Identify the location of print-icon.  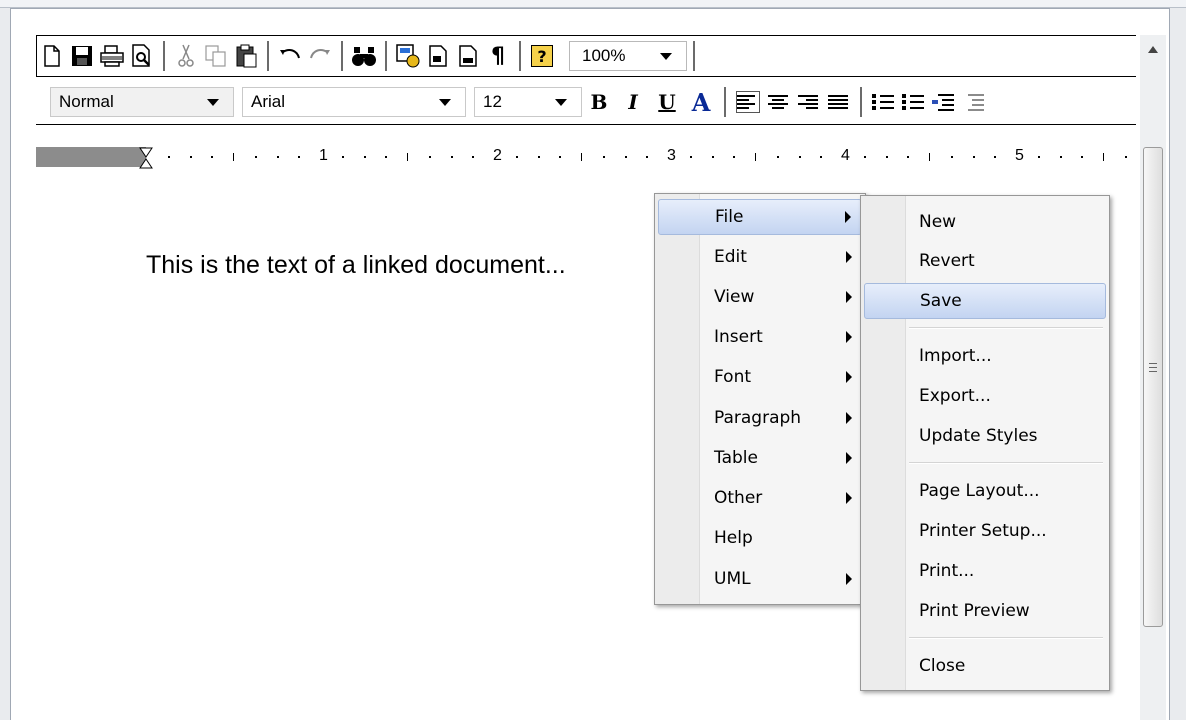
(112, 56).